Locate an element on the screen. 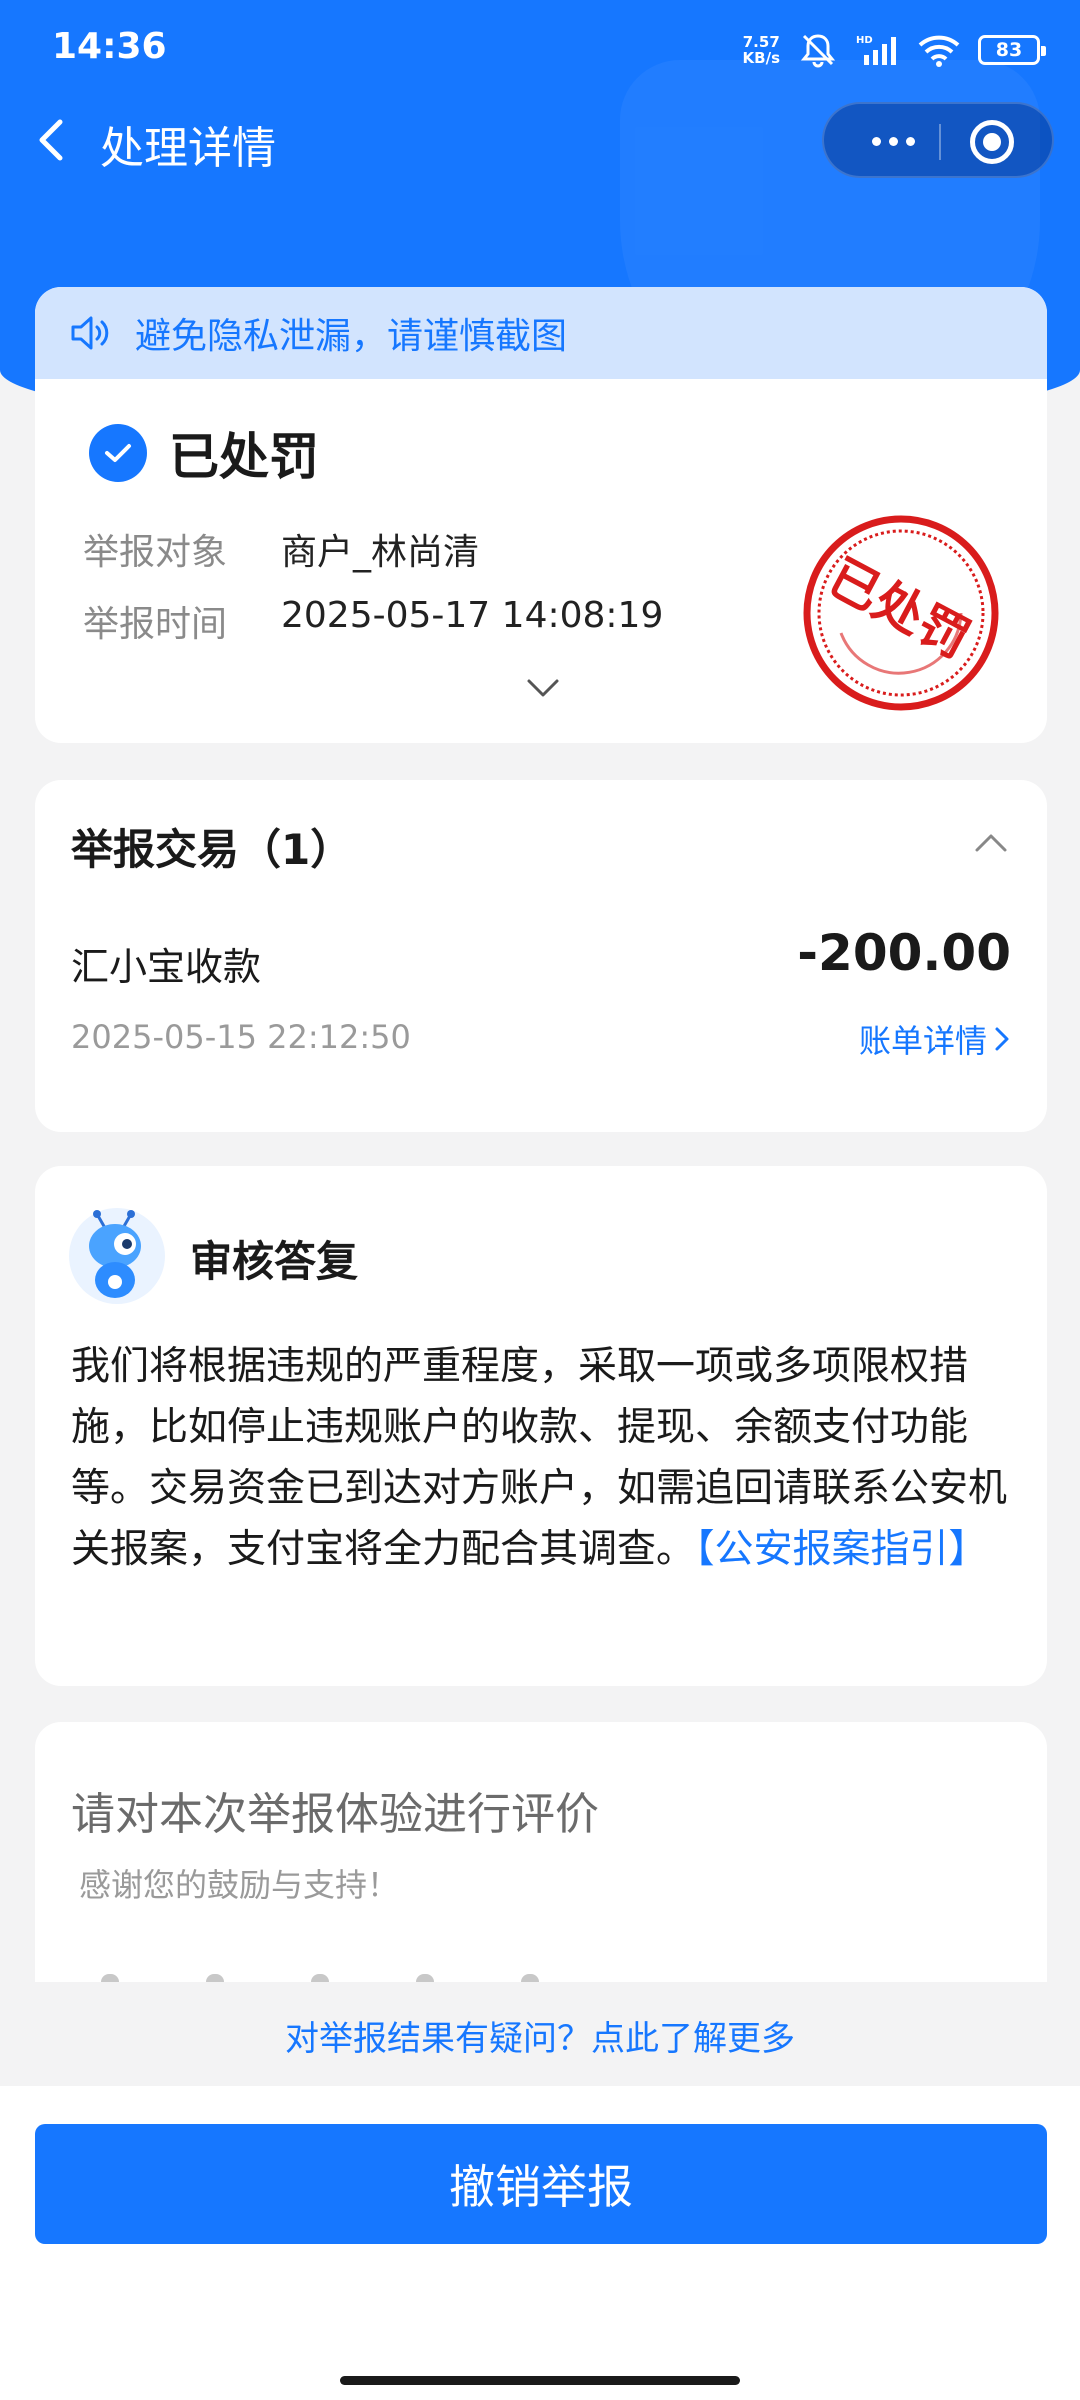 This screenshot has height=2400, width=1080. info-row-target: 举报对象 商户_林尚清 is located at coordinates (281, 549).